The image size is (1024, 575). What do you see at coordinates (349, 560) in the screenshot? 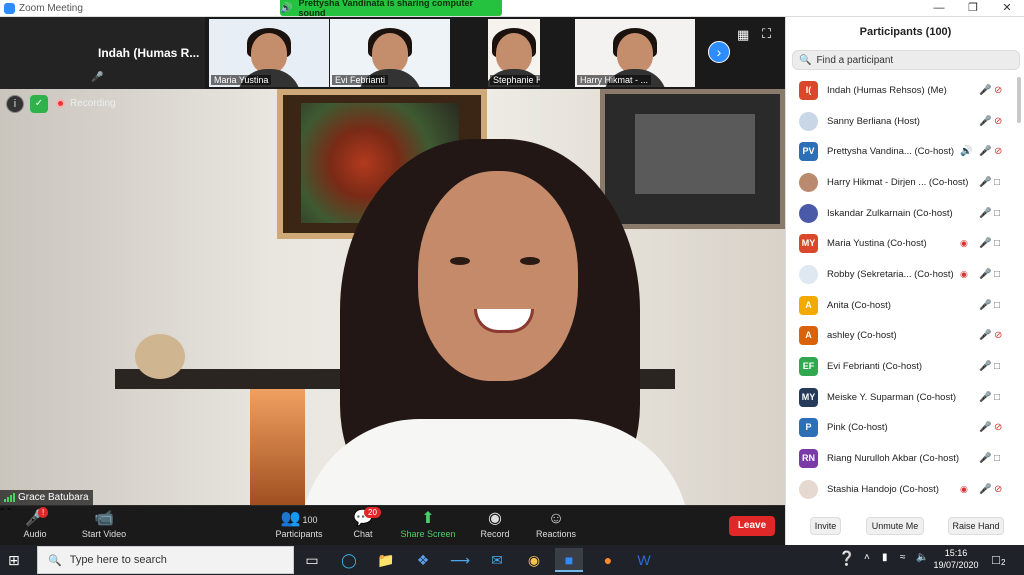
I see `edge-browser-icon: ◯` at bounding box center [349, 560].